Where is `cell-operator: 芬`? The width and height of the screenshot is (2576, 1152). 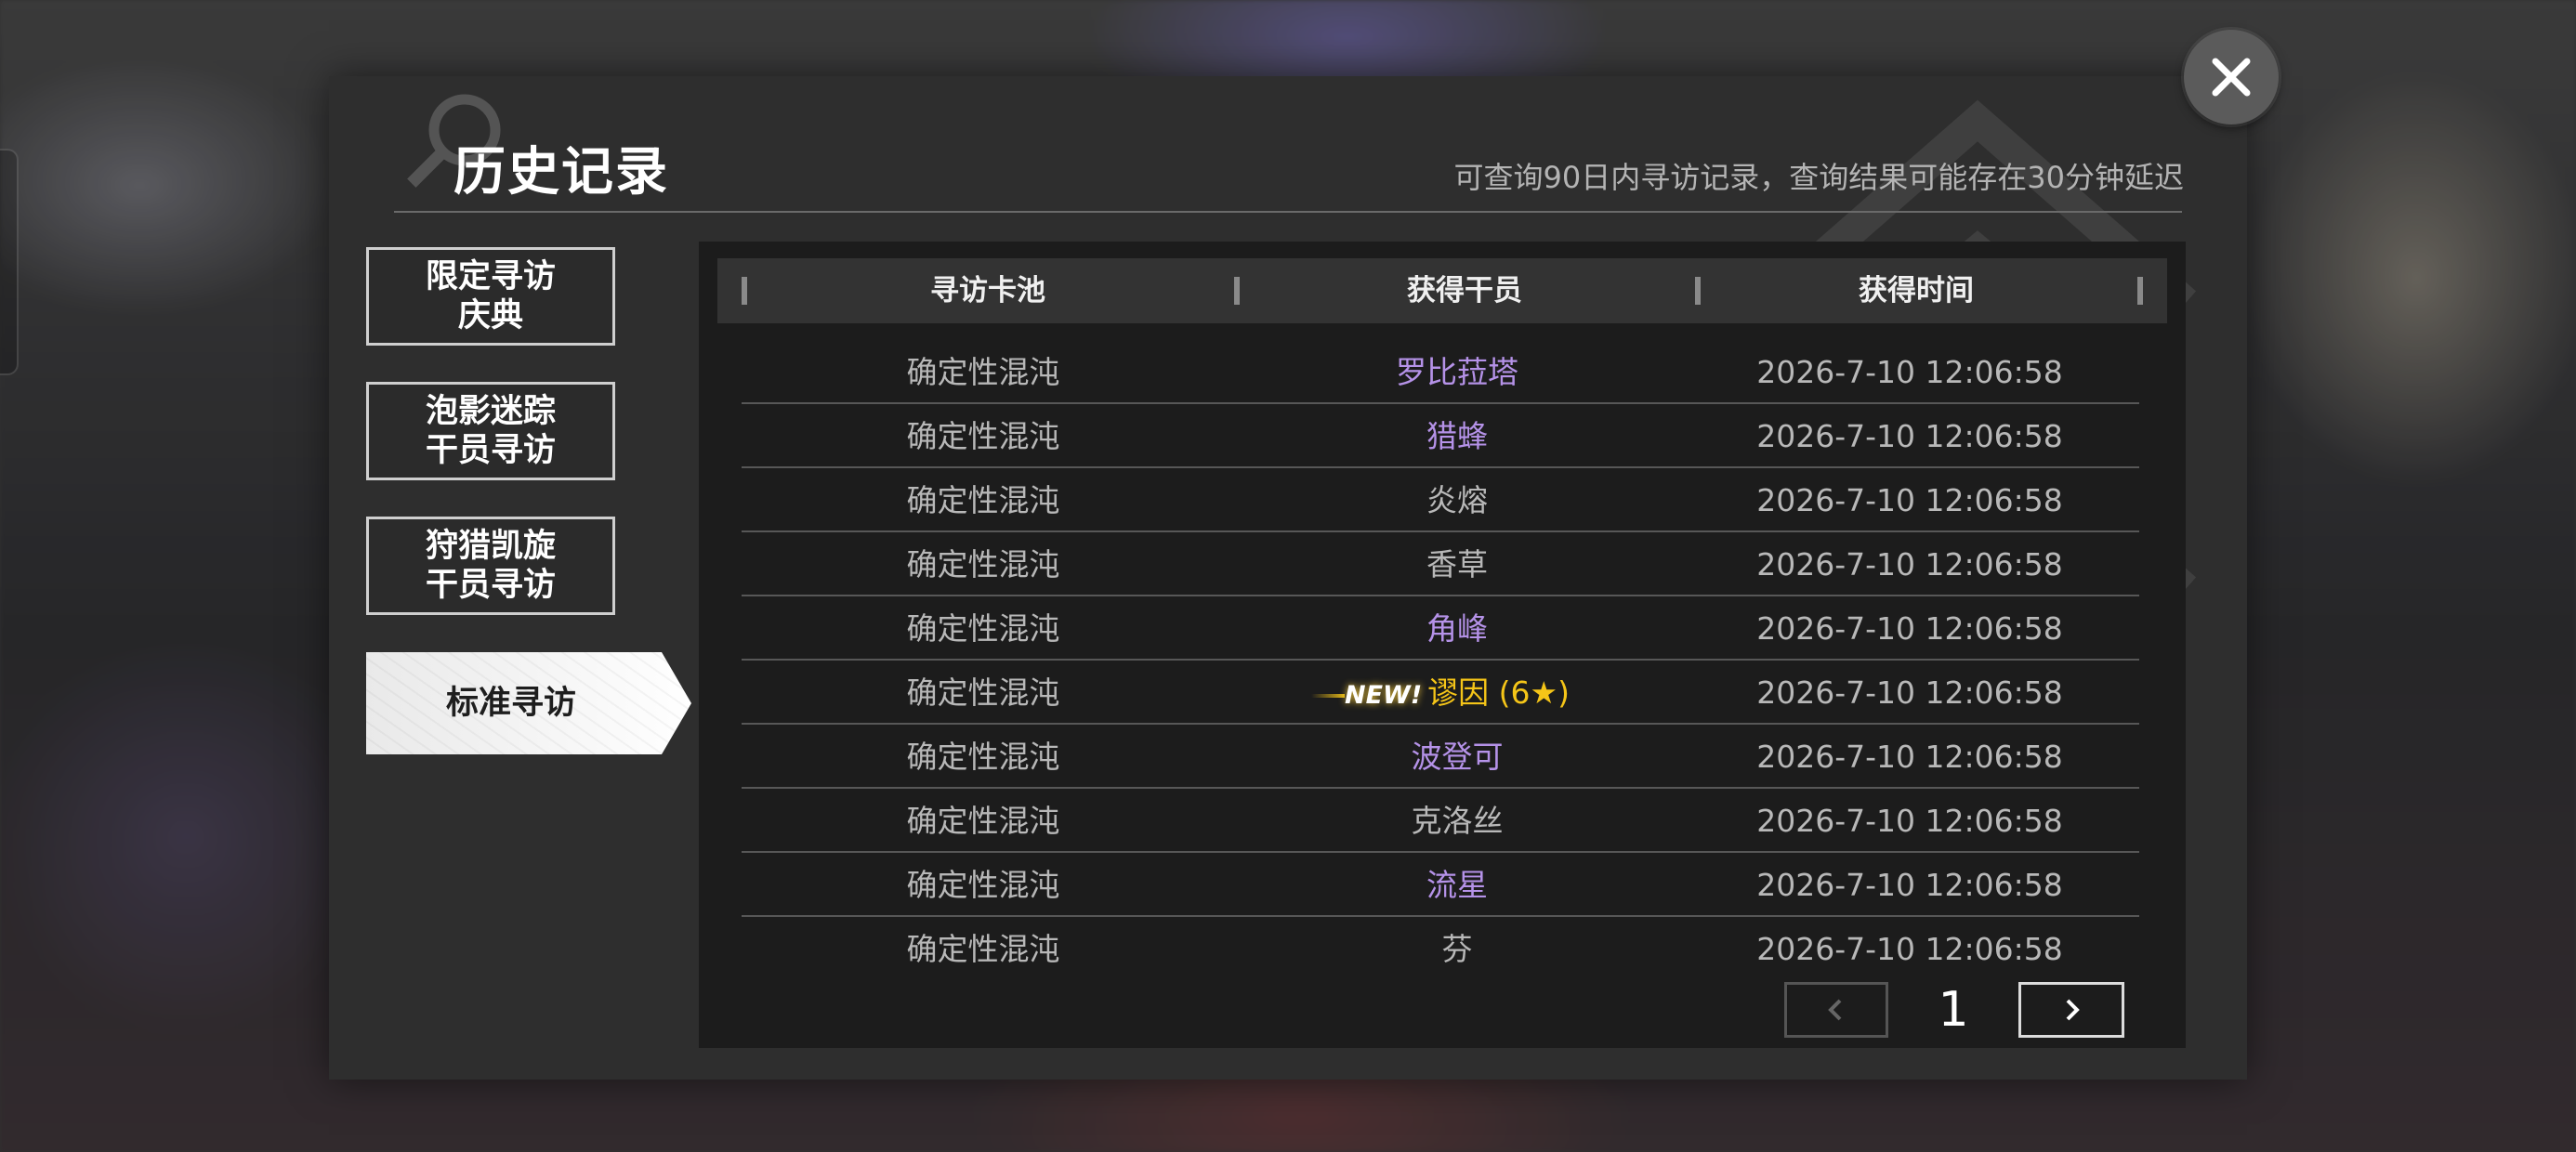
cell-operator: 芬 is located at coordinates (1457, 949).